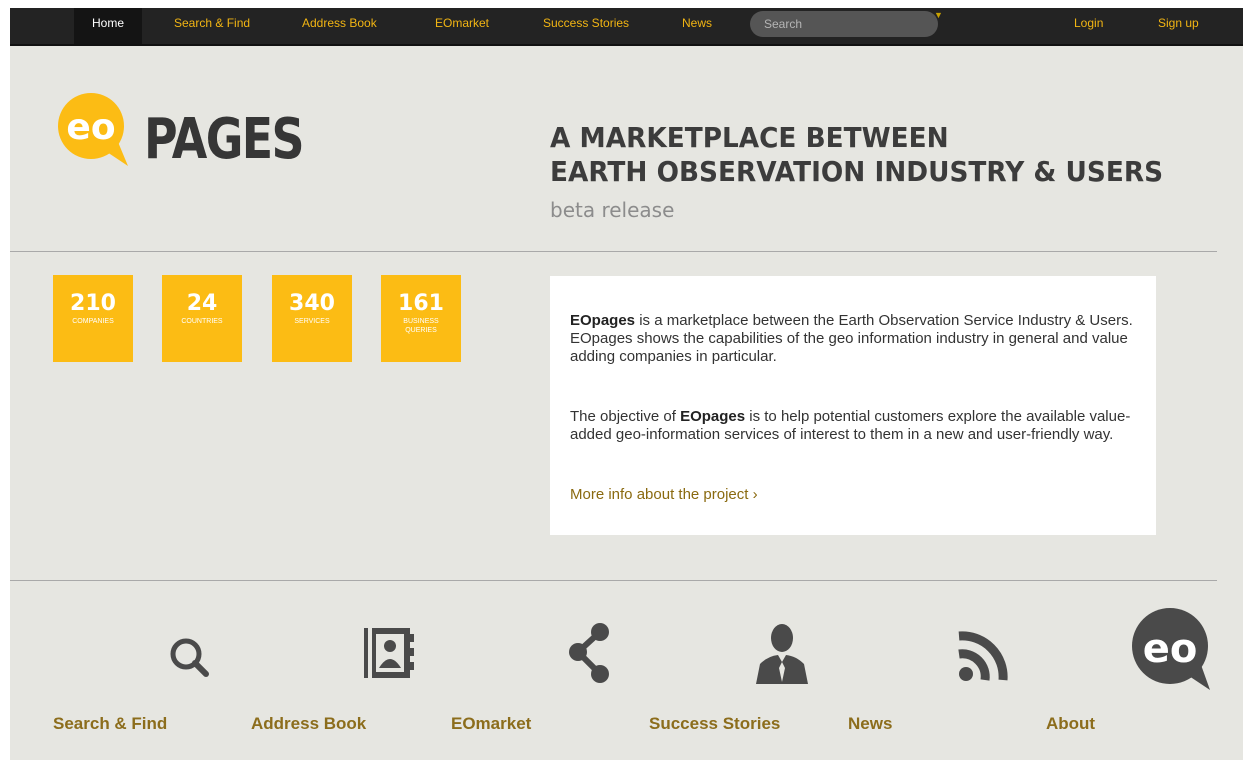 Image resolution: width=1243 pixels, height=760 pixels. Describe the element at coordinates (339, 26) in the screenshot. I see `nav-address-book: Address Book` at that location.